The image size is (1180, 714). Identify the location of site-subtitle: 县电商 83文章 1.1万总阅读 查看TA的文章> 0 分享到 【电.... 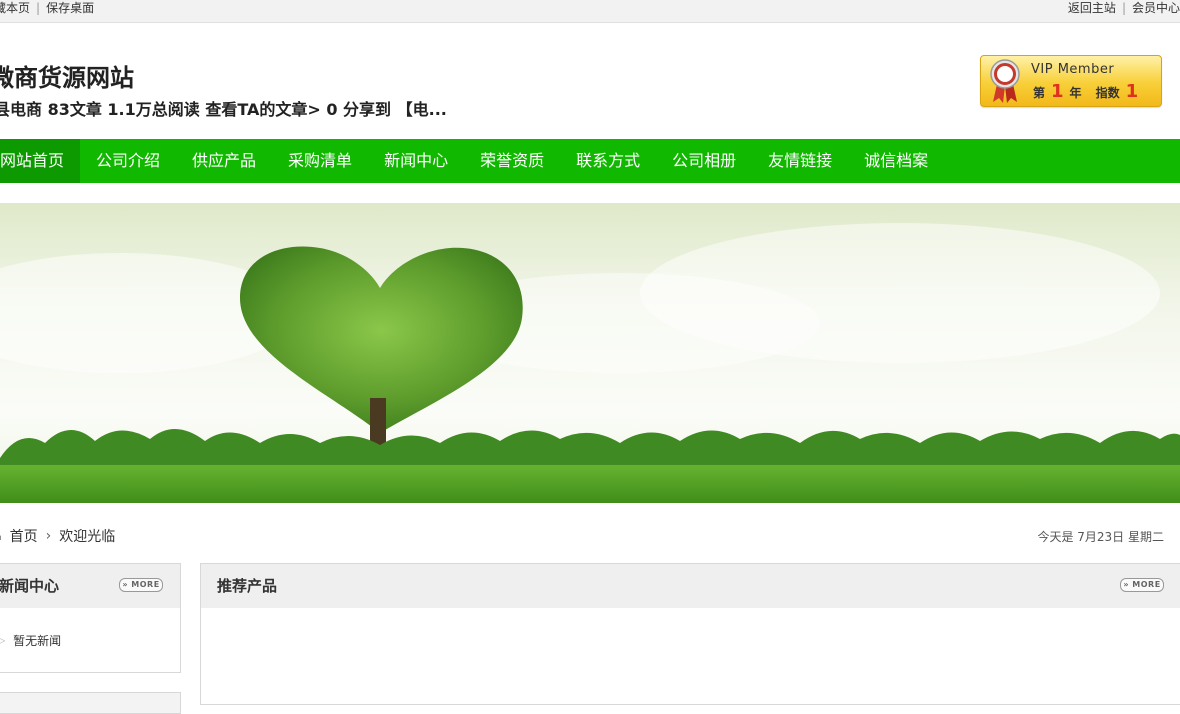
(223, 108).